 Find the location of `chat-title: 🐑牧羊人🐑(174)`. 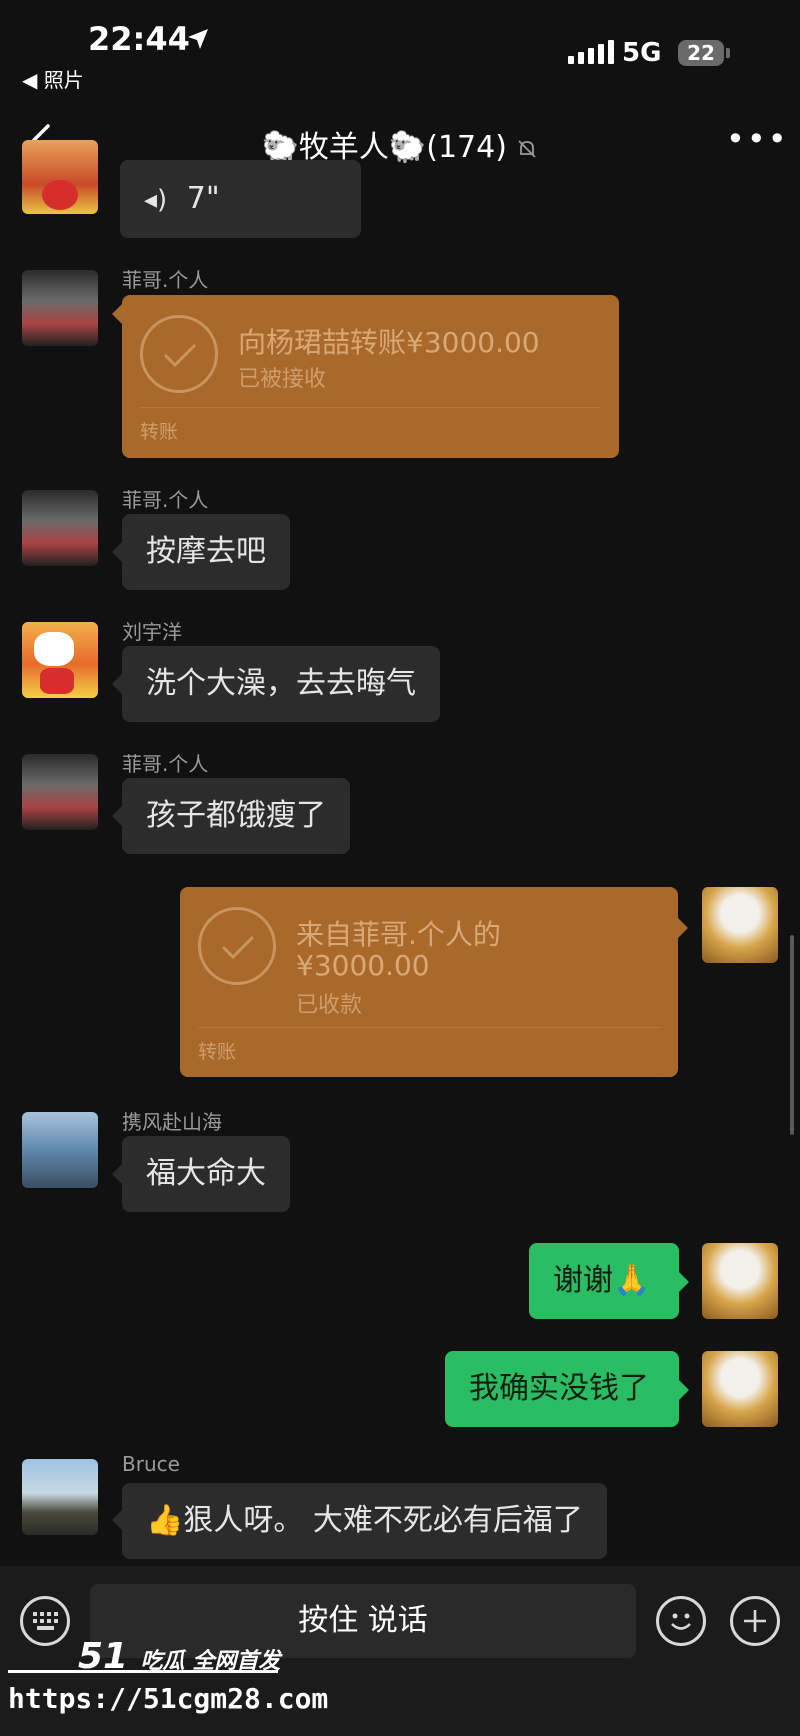

chat-title: 🐑牧羊人🐑(174) is located at coordinates (400, 144).